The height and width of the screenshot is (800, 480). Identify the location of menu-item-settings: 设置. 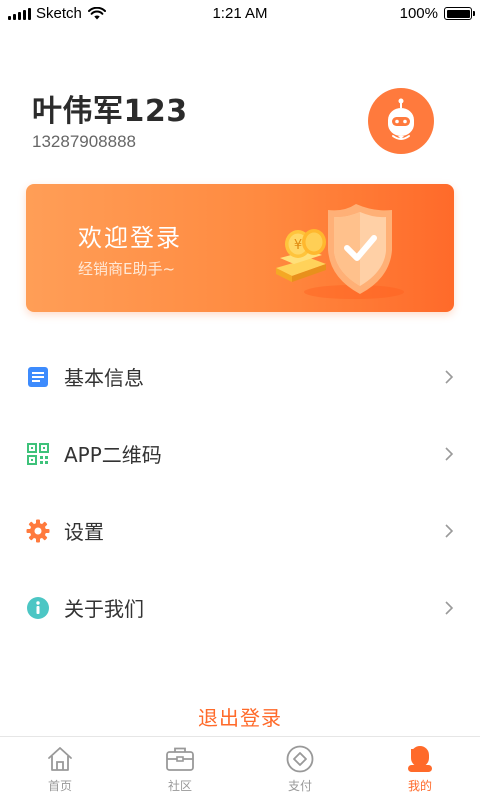
(240, 530).